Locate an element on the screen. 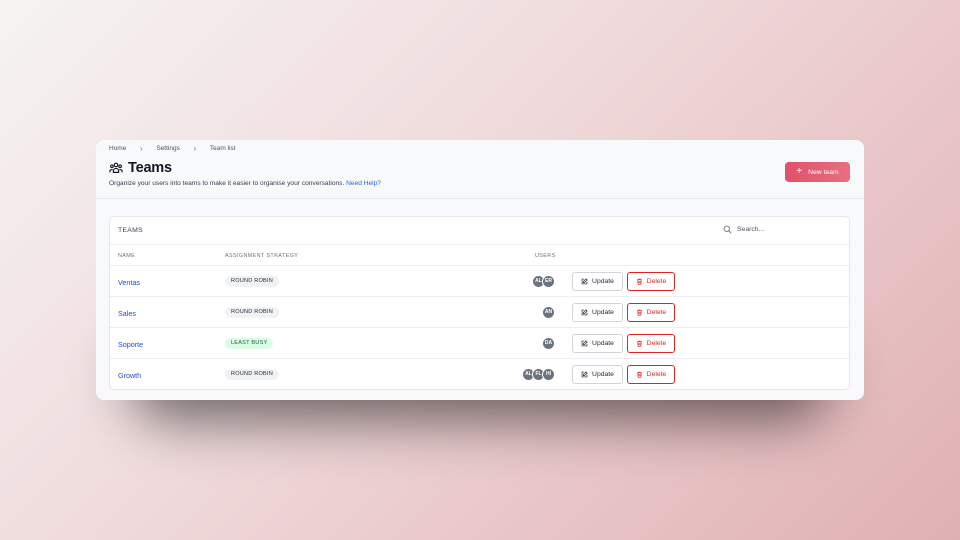 This screenshot has height=540, width=960. table-row: Ventas ROUND ROBIN ER AL Update Delete is located at coordinates (479, 281).